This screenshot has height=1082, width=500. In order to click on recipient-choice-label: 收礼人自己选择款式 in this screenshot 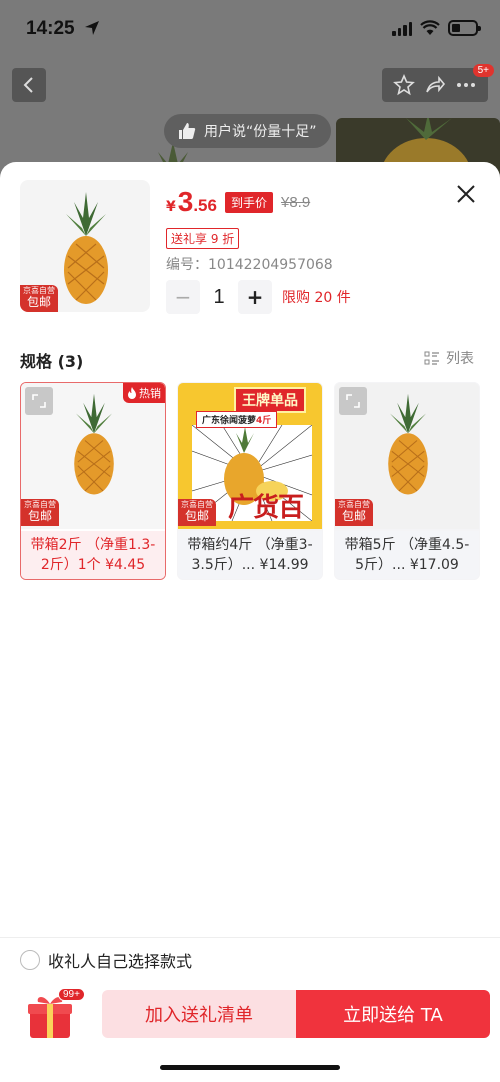, I will do `click(120, 961)`.